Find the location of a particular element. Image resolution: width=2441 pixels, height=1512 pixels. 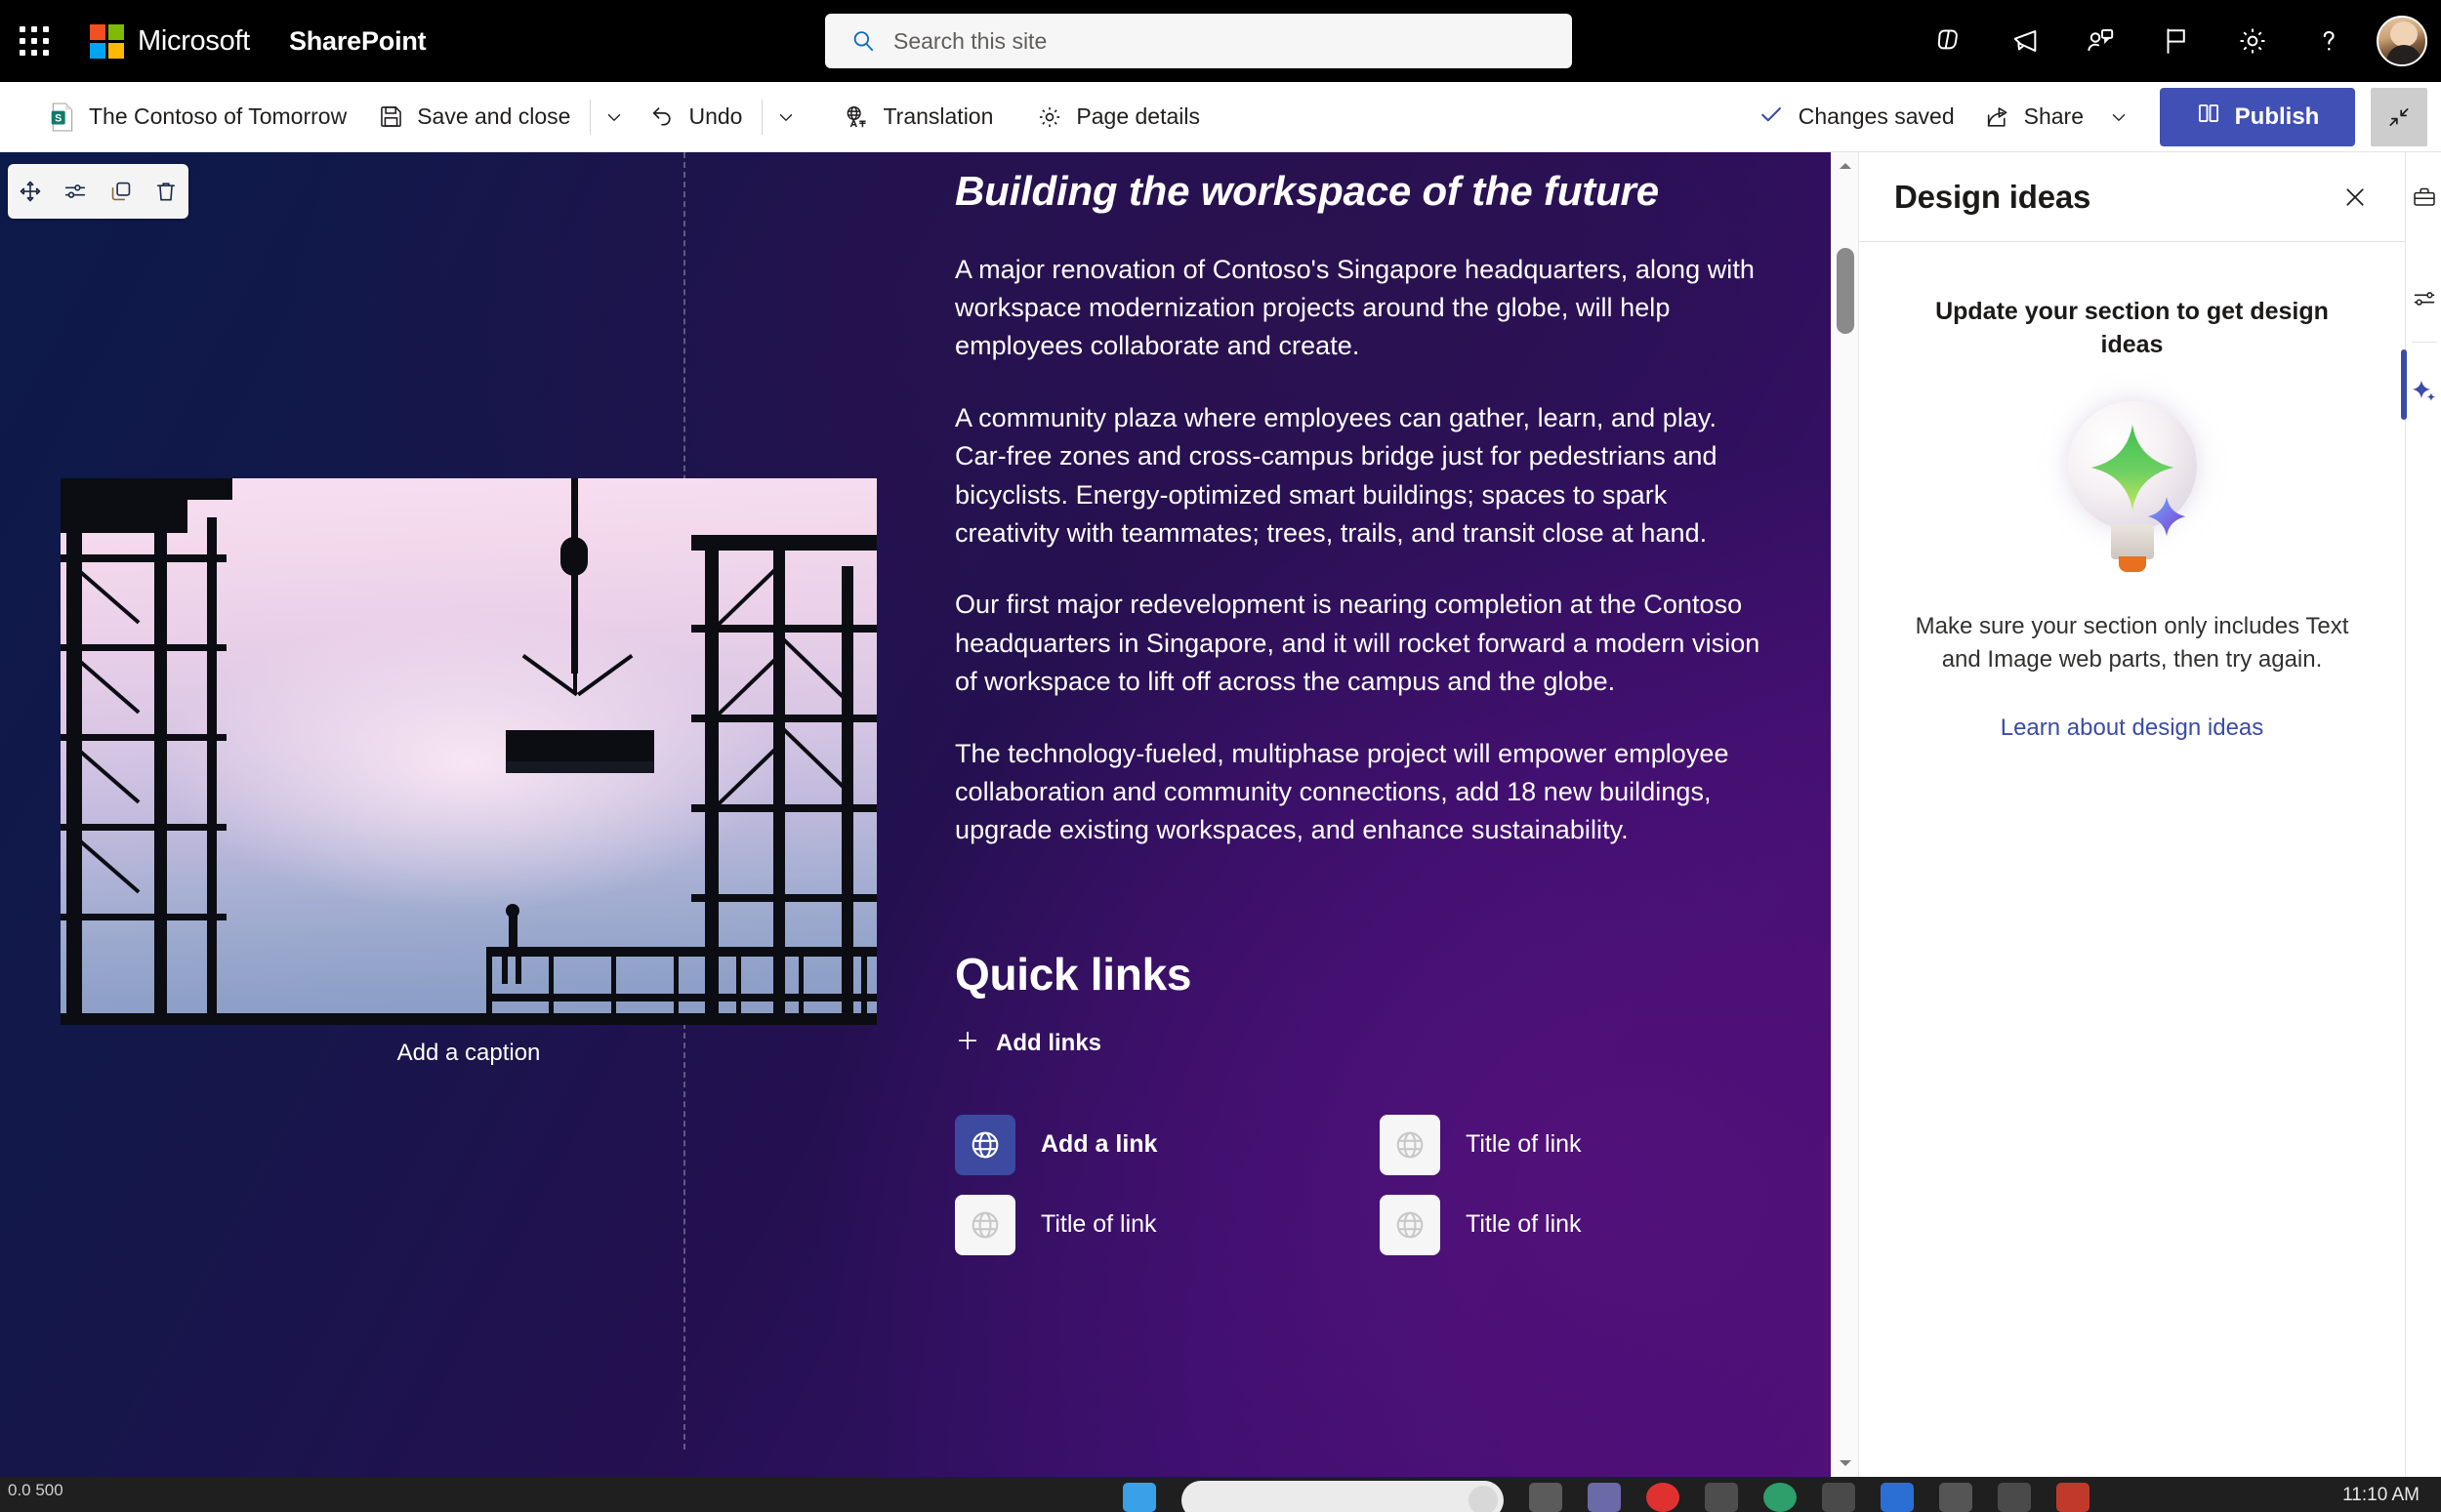

flag-icon is located at coordinates (2176, 41).